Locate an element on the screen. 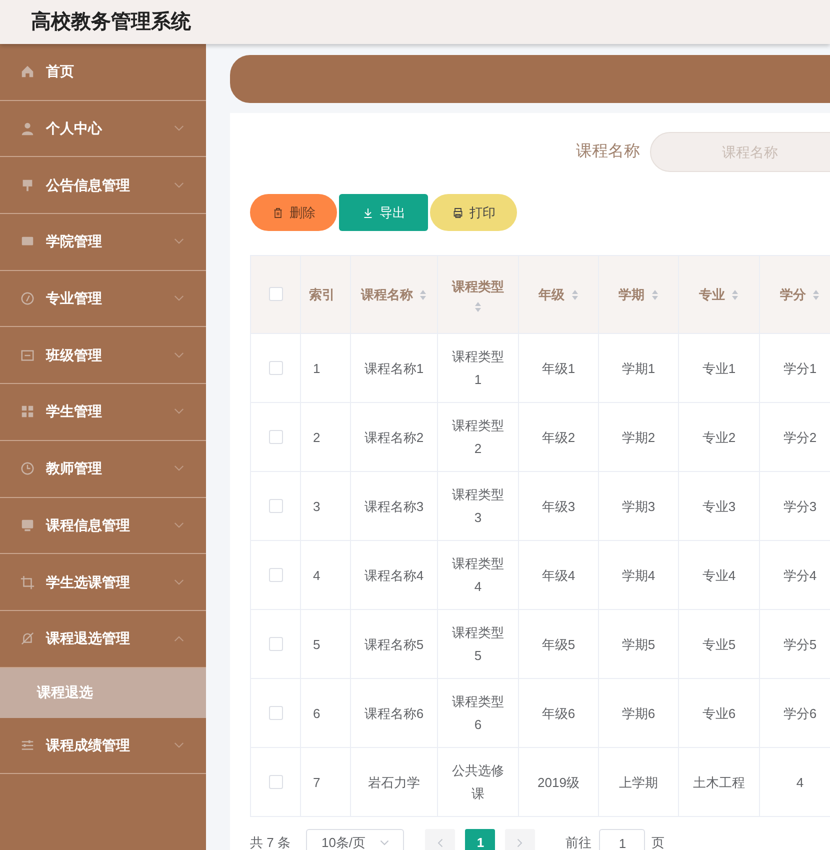  table-cell: 课程类型5 is located at coordinates (478, 644).